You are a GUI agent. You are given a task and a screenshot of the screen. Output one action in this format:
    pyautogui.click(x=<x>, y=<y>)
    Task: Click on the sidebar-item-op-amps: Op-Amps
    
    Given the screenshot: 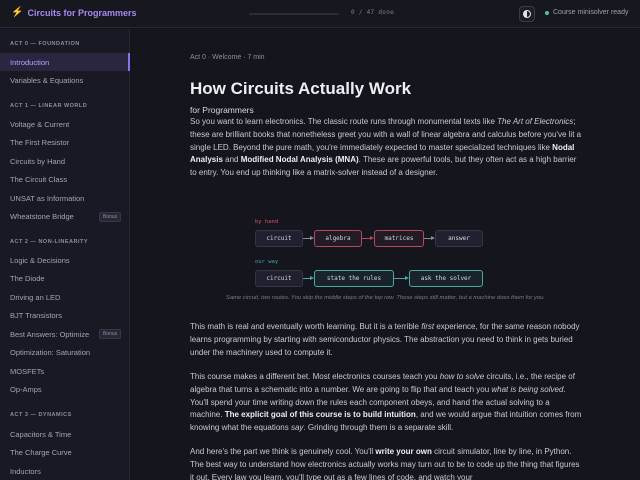 What is the action you would take?
    pyautogui.click(x=65, y=390)
    